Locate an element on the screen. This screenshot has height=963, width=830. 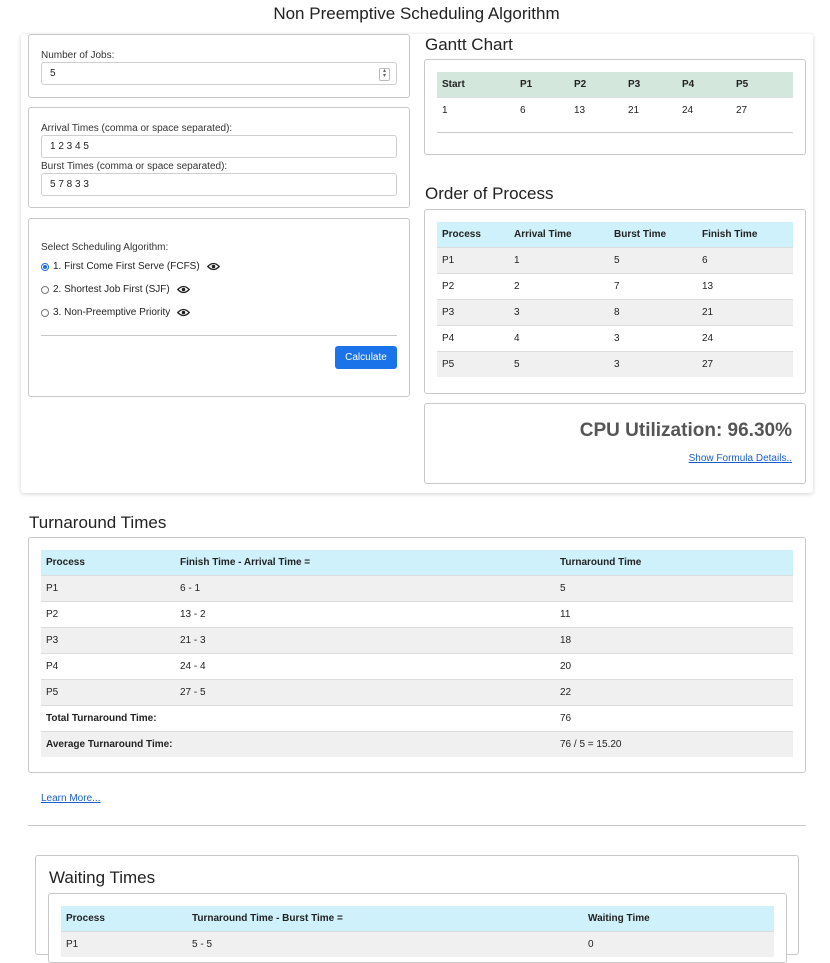
order-cell: 6 is located at coordinates (745, 260).